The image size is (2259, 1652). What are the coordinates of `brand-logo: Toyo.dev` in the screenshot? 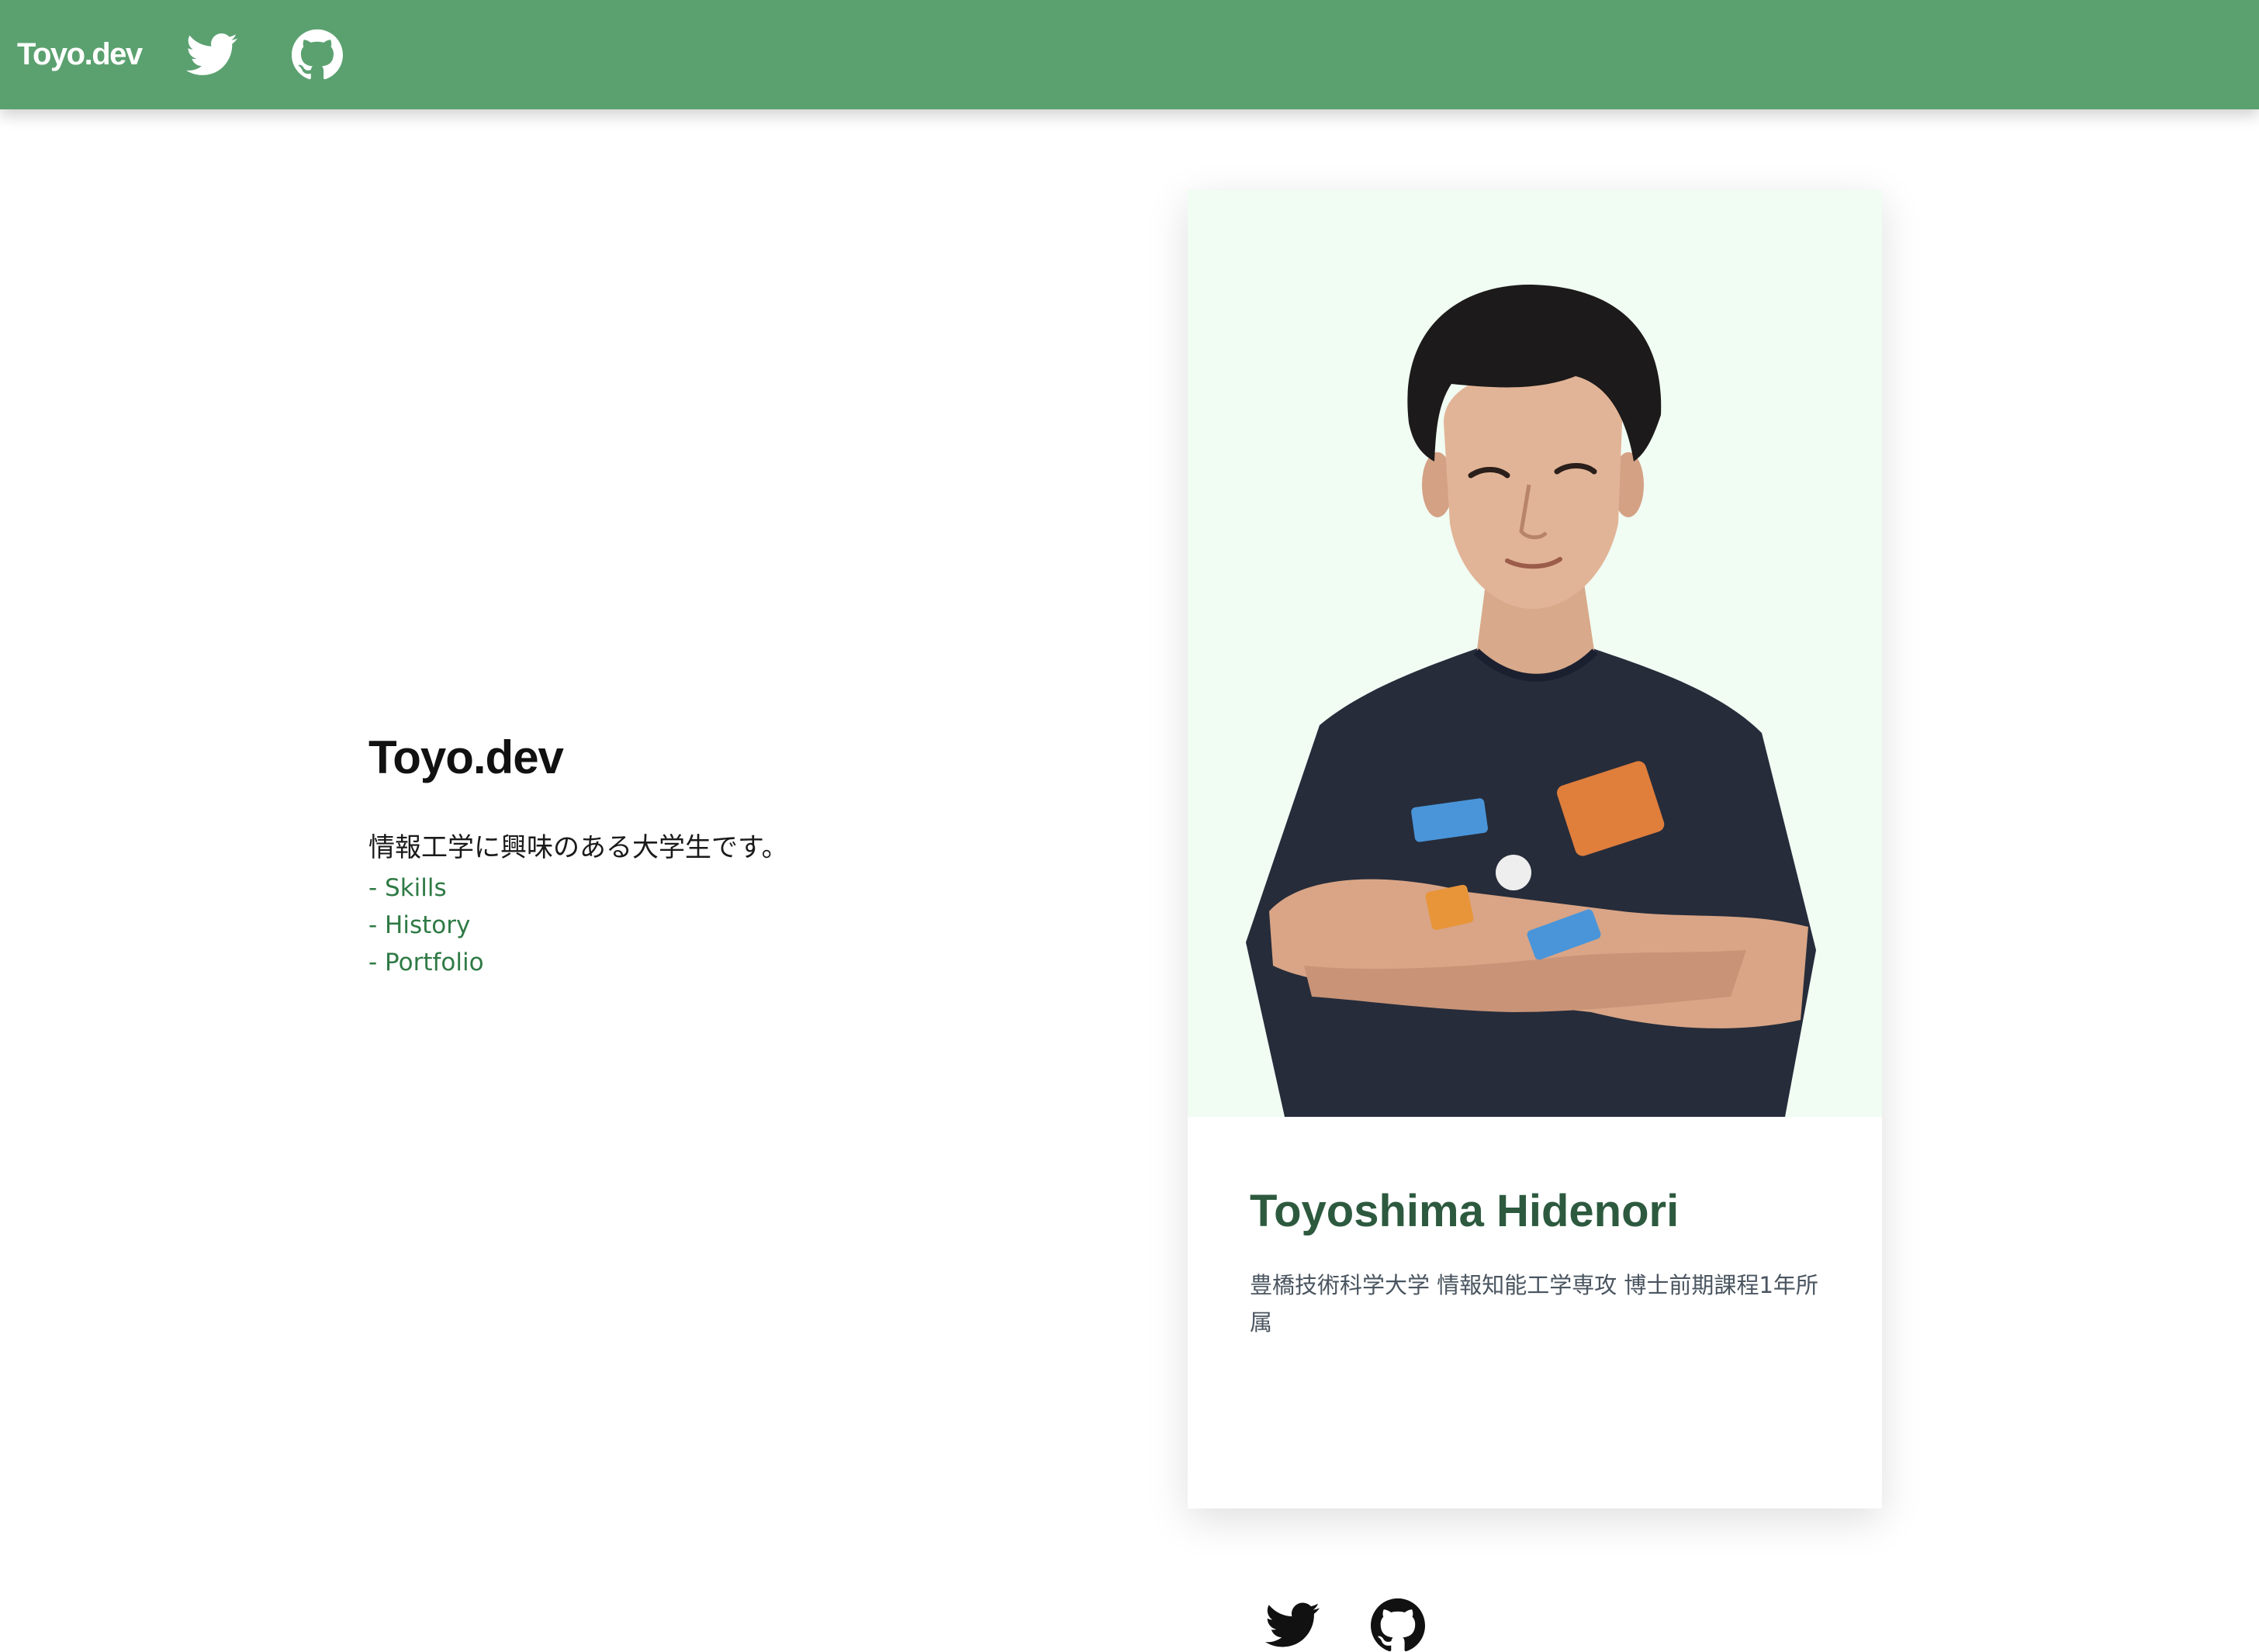 It's located at (80, 54).